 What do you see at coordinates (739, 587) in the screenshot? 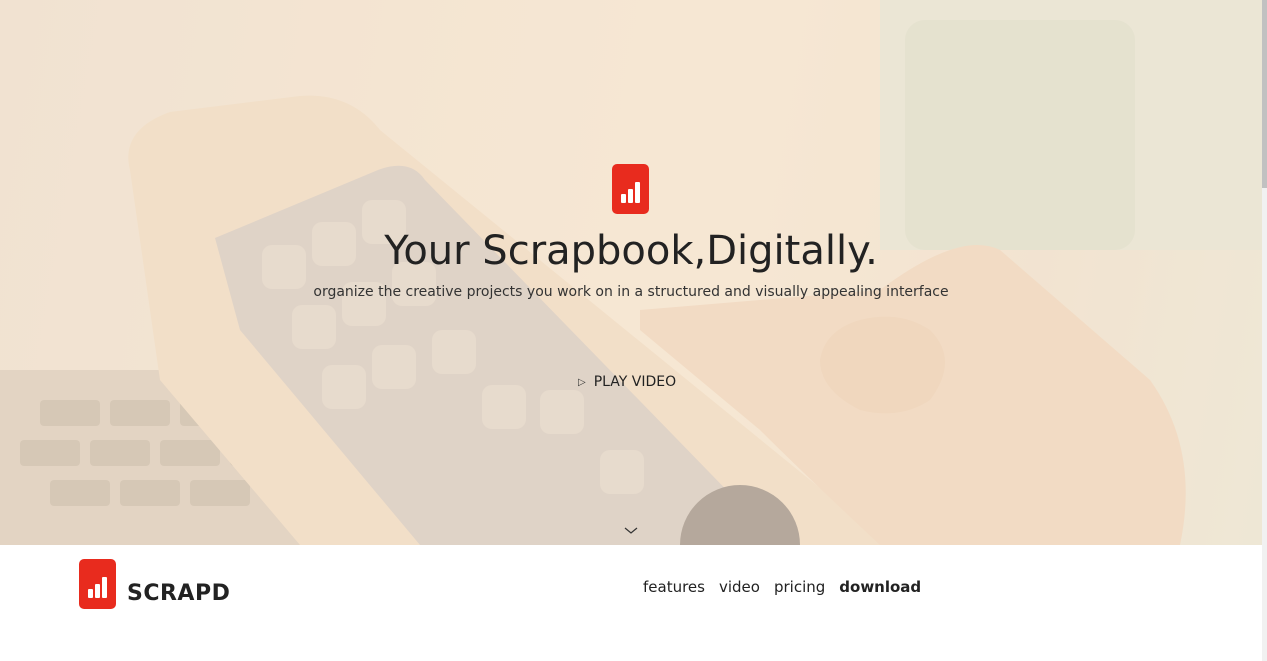
I see `nav-link-video: video` at bounding box center [739, 587].